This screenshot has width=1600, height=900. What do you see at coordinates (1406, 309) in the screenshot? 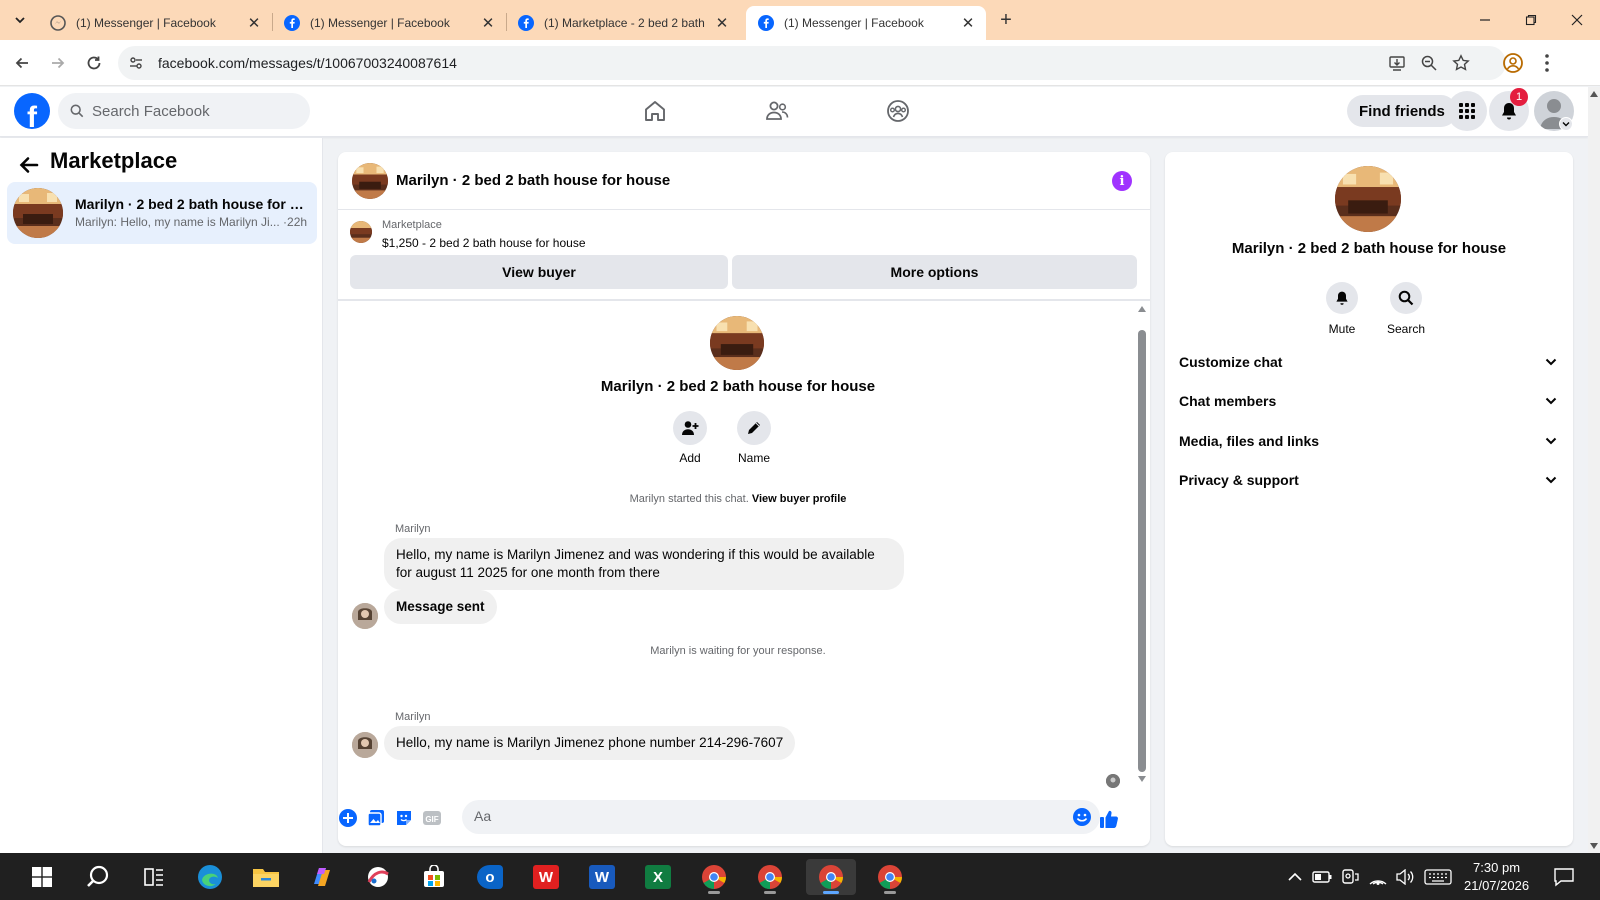
I see `search-conversation-button: Search` at bounding box center [1406, 309].